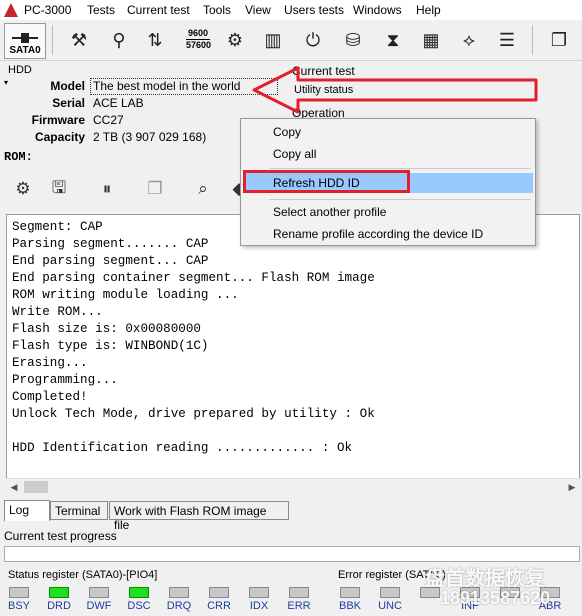  Describe the element at coordinates (299, 606) in the screenshot. I see `led-label: ERR` at that location.